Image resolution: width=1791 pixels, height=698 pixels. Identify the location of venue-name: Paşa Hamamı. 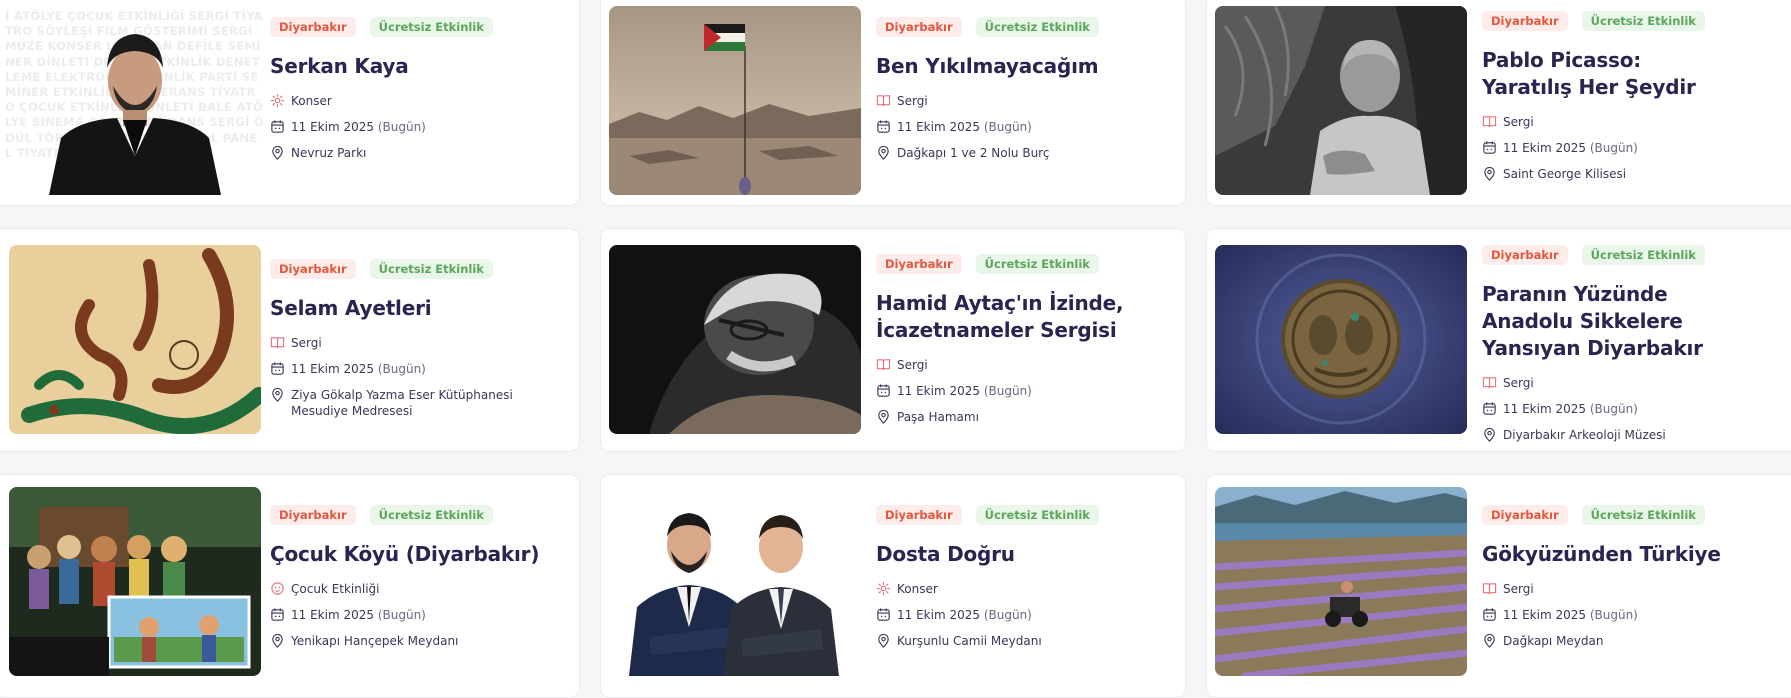
(938, 417).